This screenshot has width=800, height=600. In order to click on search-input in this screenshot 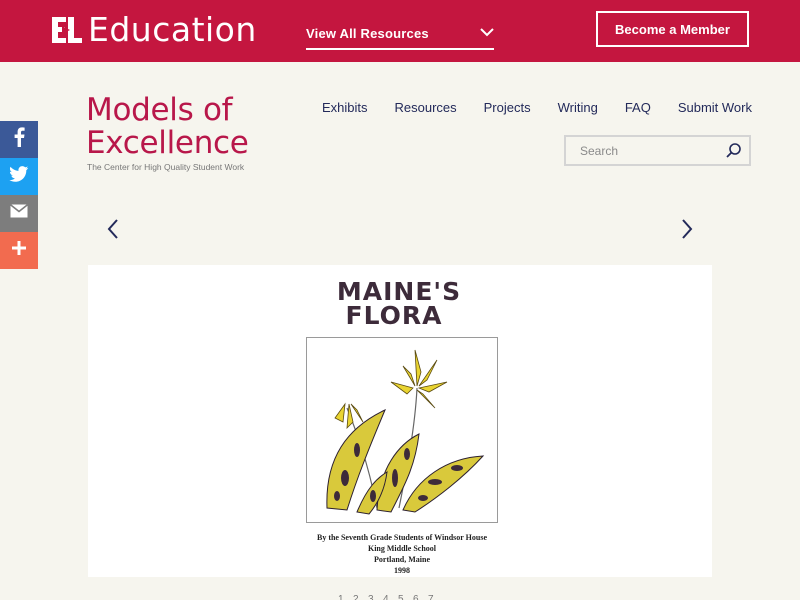, I will do `click(641, 150)`.